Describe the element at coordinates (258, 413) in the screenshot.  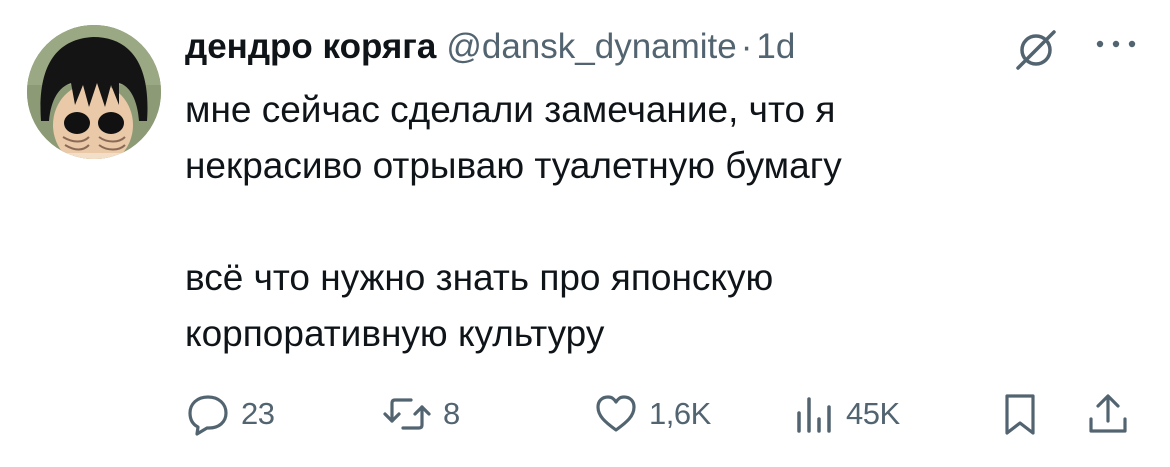
I see `reply-count: 23` at that location.